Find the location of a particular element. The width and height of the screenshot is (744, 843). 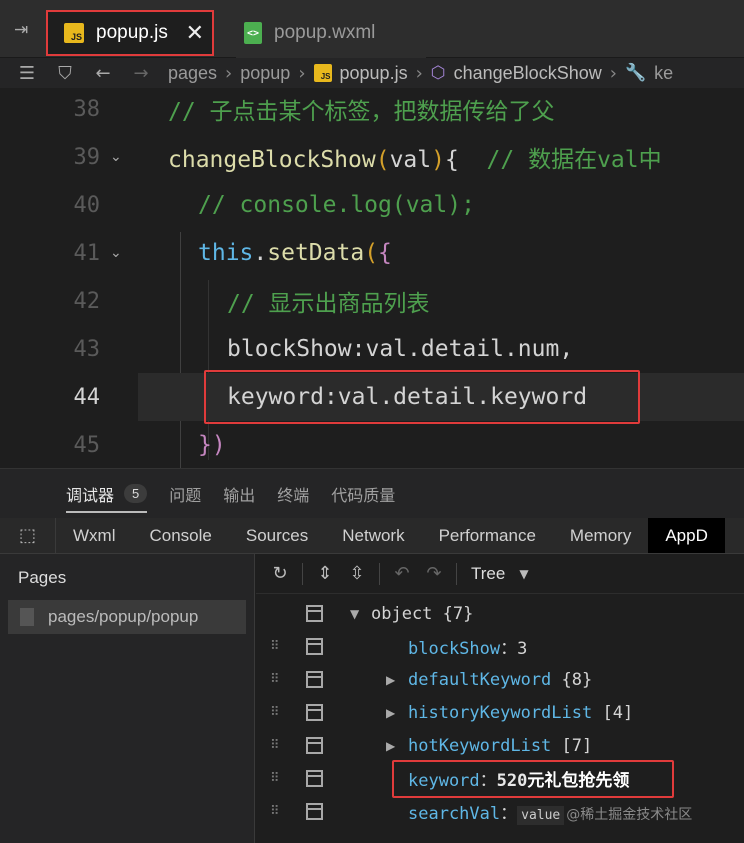

function-name: changeBlockShow is located at coordinates (272, 160).